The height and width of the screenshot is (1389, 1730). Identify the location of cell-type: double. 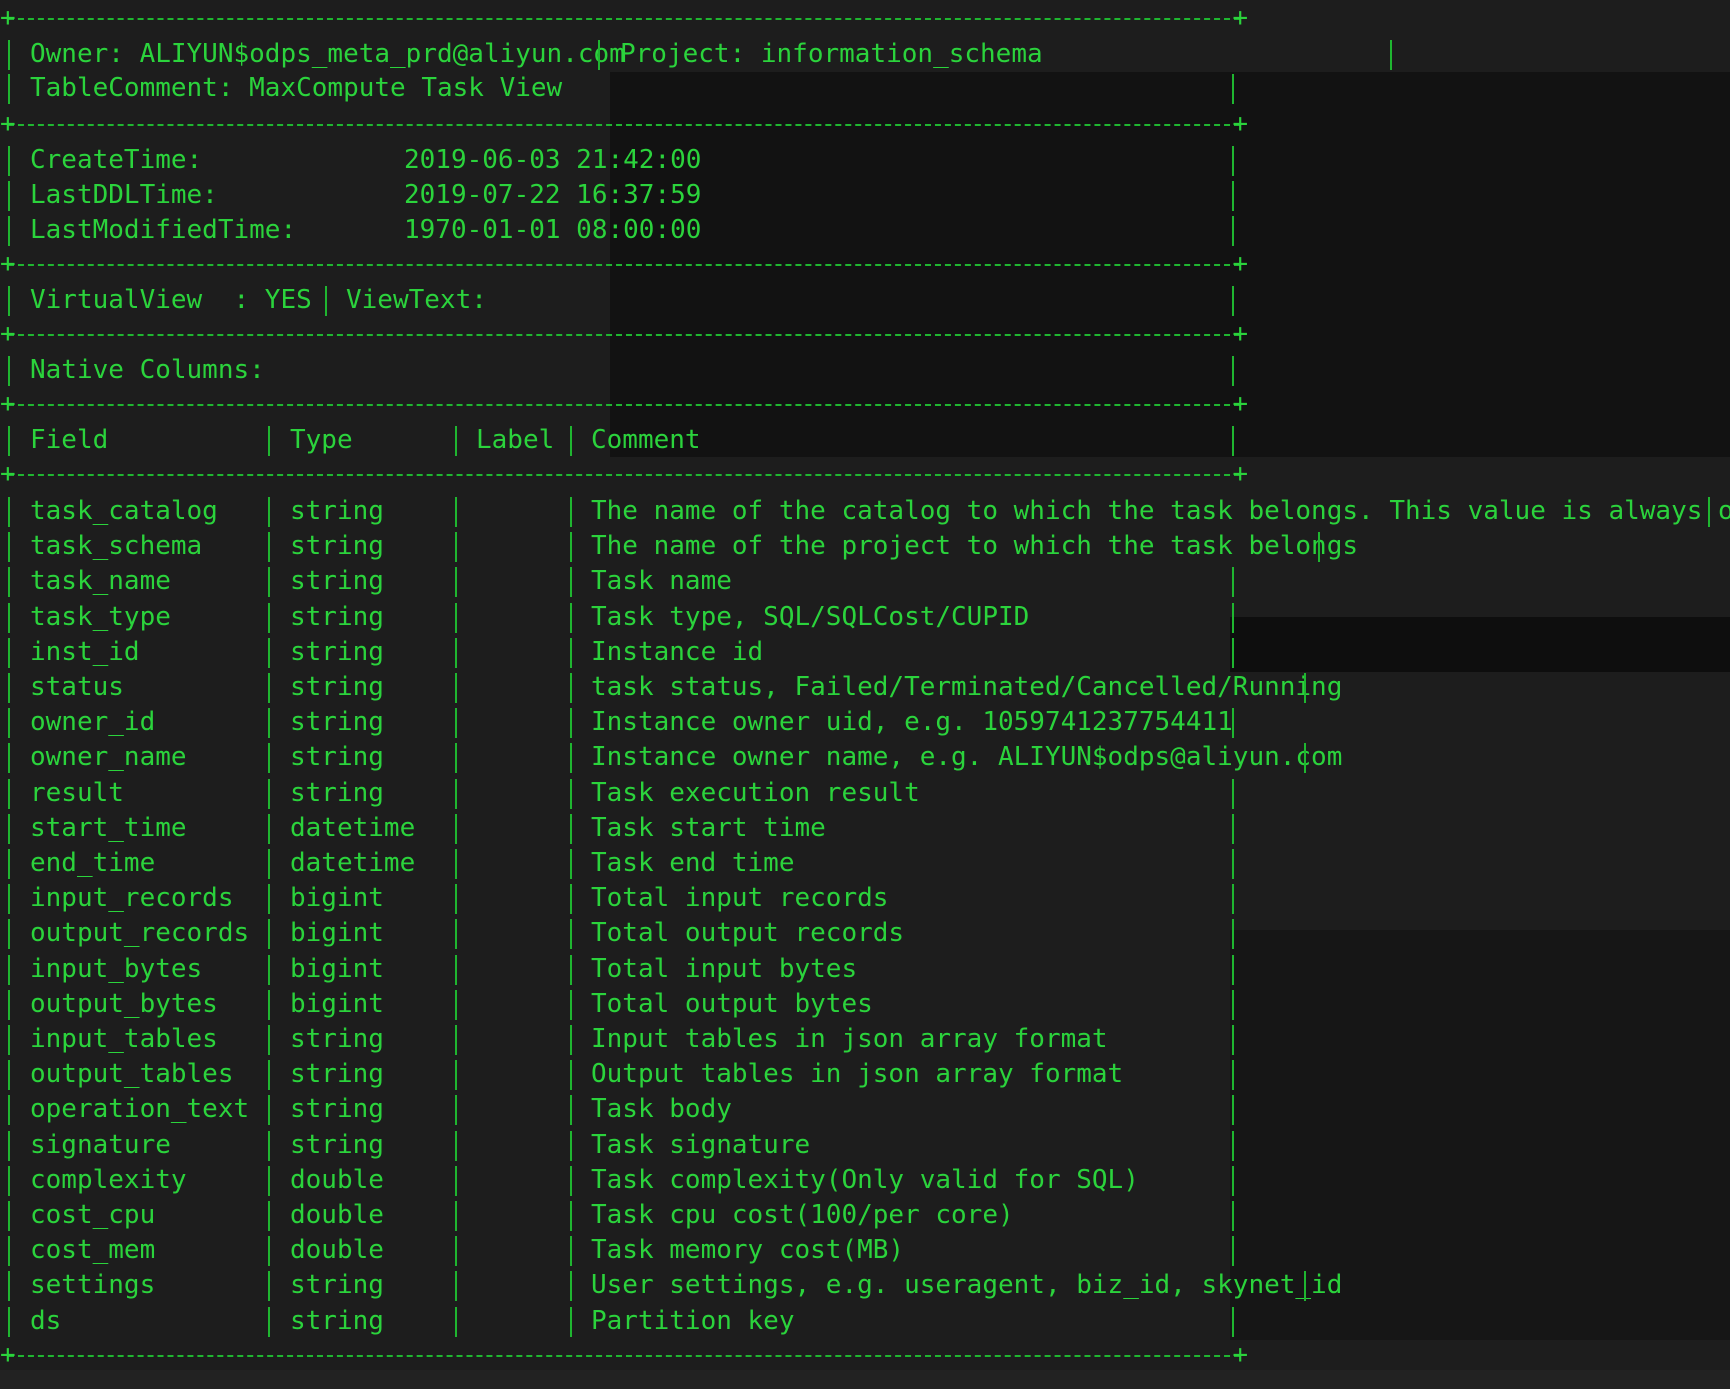
(337, 1250).